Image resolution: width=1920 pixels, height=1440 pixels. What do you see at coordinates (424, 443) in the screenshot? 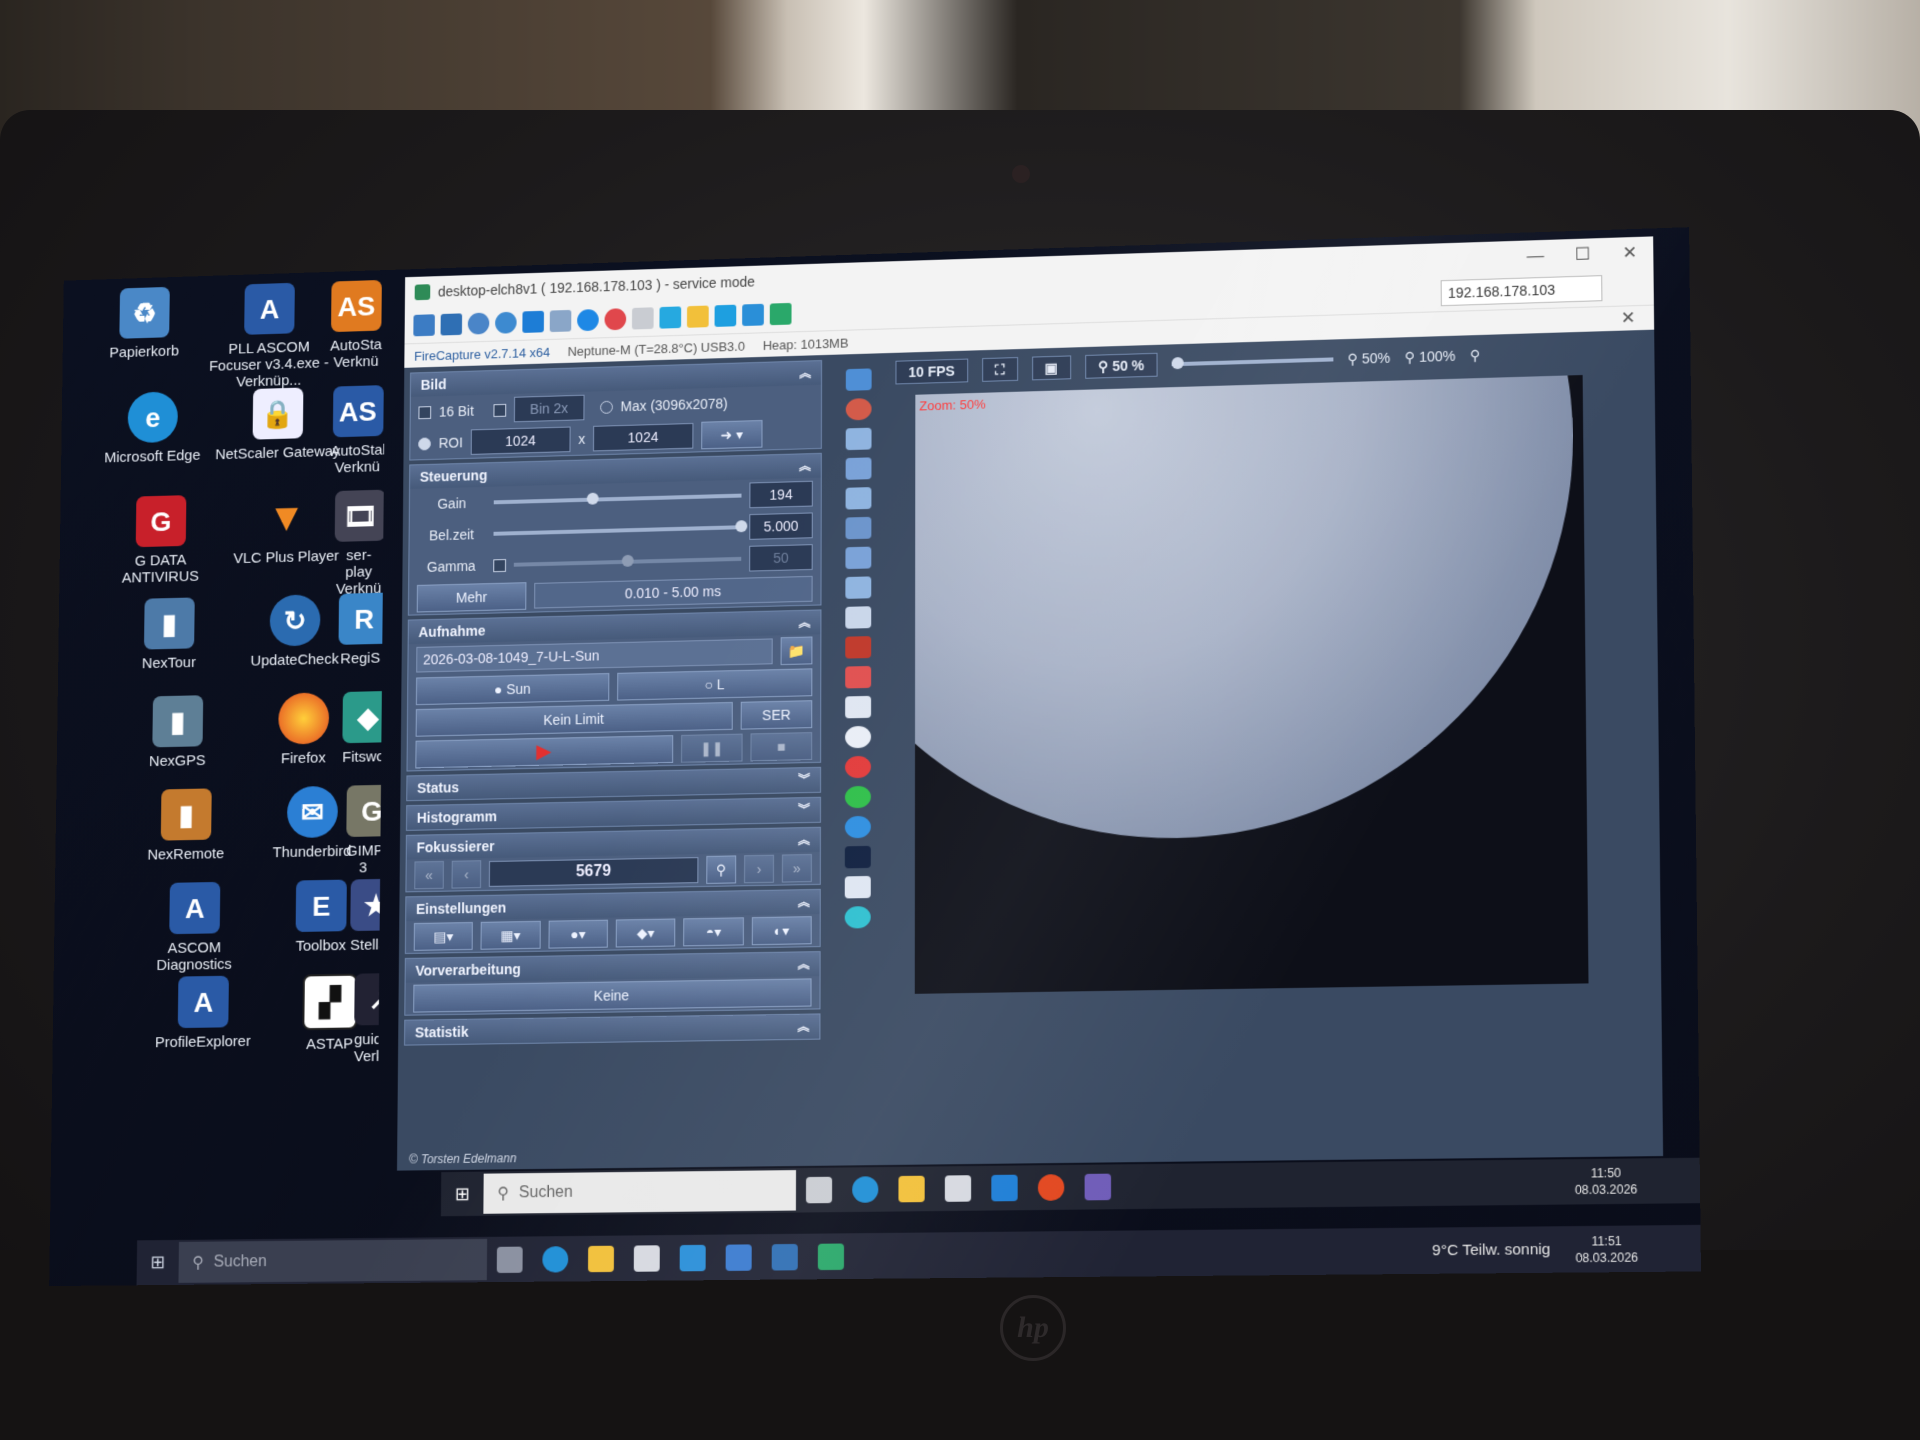
I see `roi-radio` at bounding box center [424, 443].